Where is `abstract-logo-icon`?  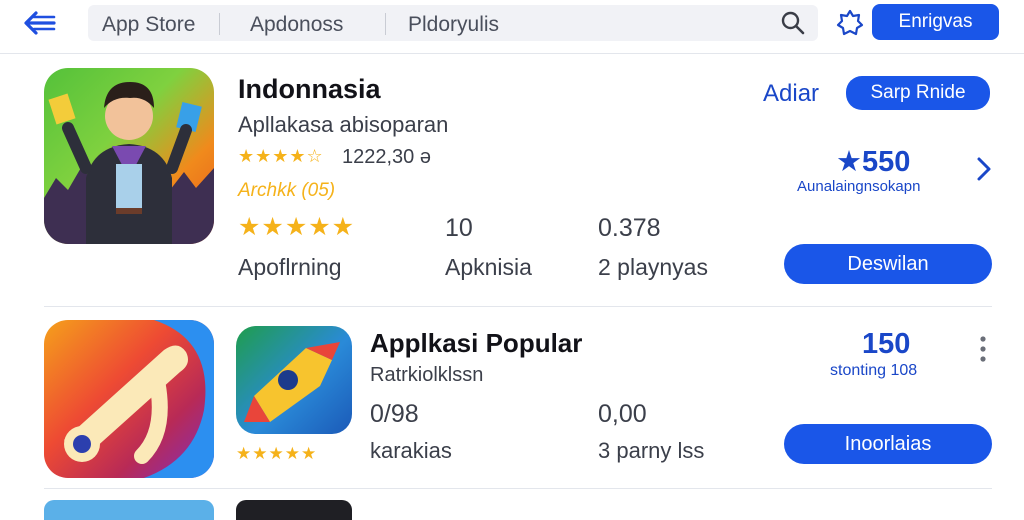
abstract-logo-icon is located at coordinates (139, 399).